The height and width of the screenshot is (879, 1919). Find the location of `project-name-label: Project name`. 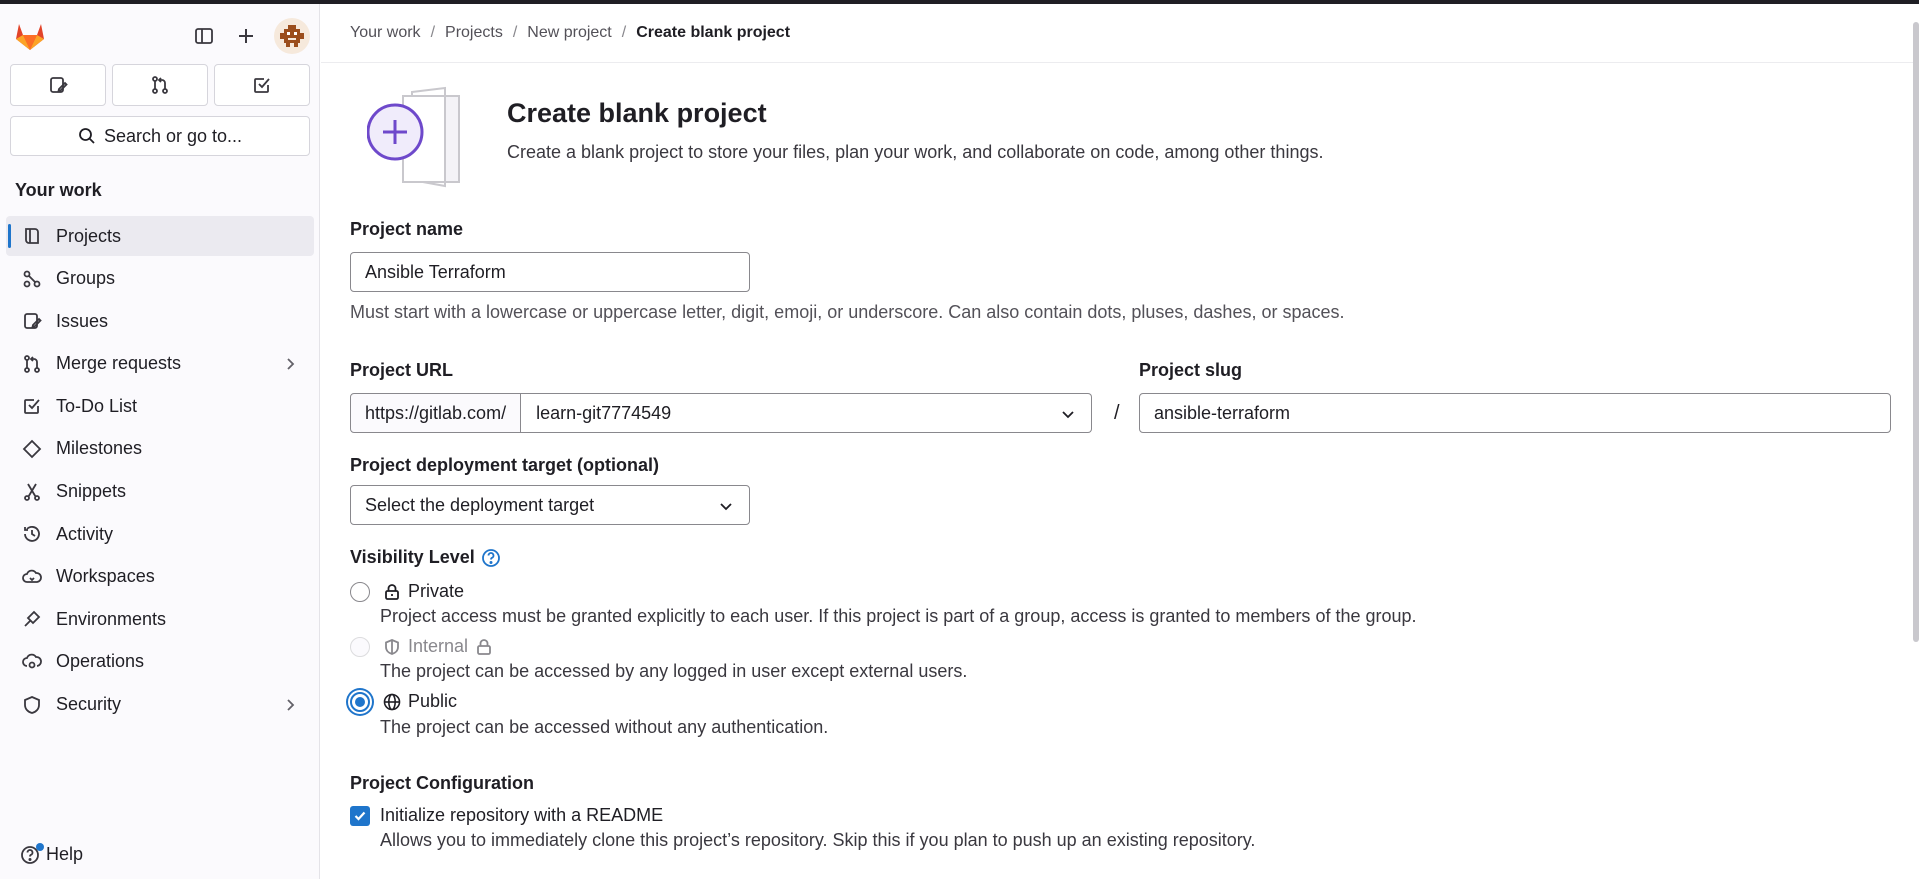

project-name-label: Project name is located at coordinates (407, 229).